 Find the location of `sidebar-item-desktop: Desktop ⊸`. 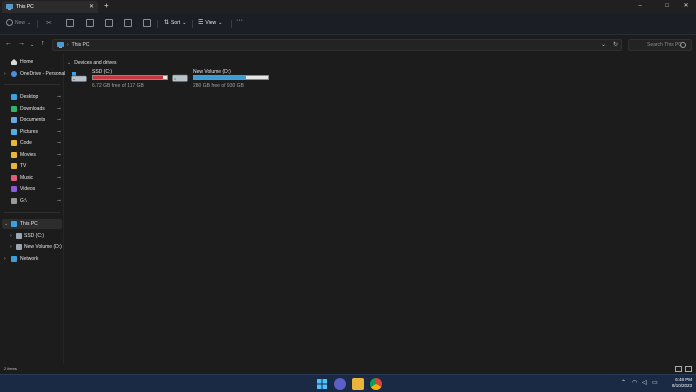

sidebar-item-desktop: Desktop ⊸ is located at coordinates (32, 97).